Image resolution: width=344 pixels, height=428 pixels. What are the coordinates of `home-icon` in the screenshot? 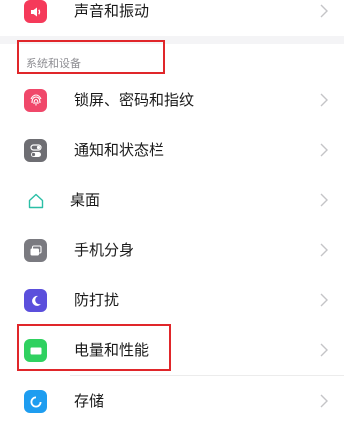 It's located at (35, 200).